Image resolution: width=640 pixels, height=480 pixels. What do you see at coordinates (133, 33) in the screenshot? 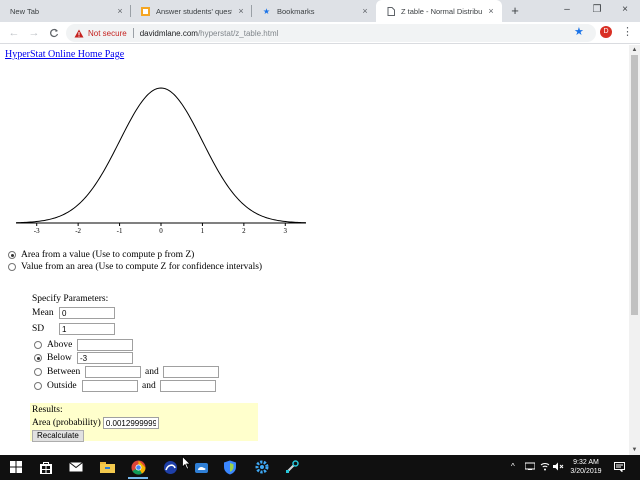
I see `omnibox-divider` at bounding box center [133, 33].